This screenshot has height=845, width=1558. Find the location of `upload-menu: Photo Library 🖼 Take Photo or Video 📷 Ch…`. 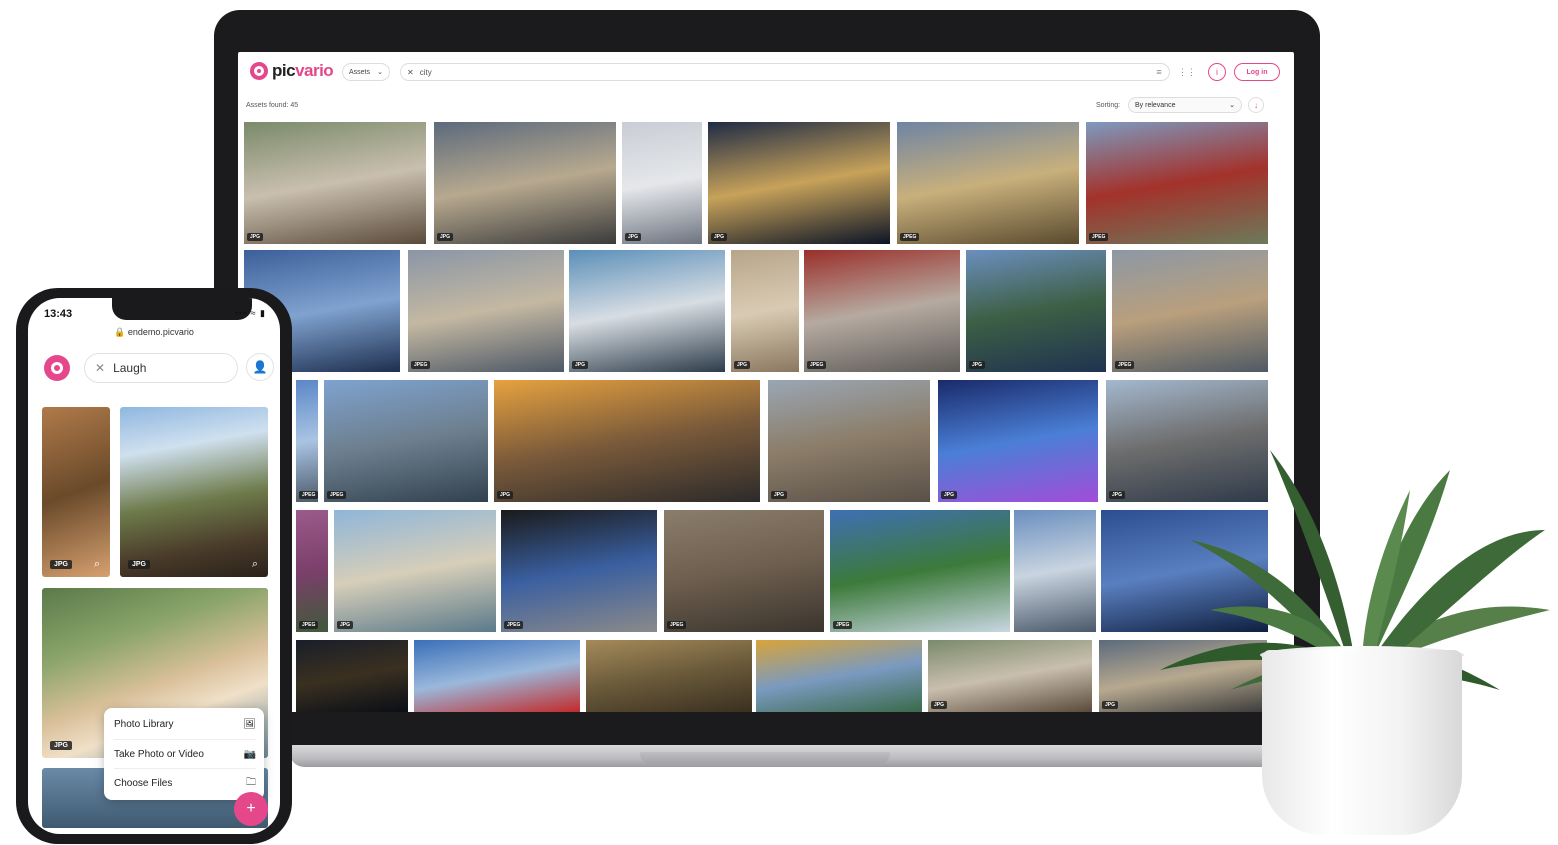

upload-menu: Photo Library 🖼 Take Photo or Video 📷 Ch… is located at coordinates (184, 754).